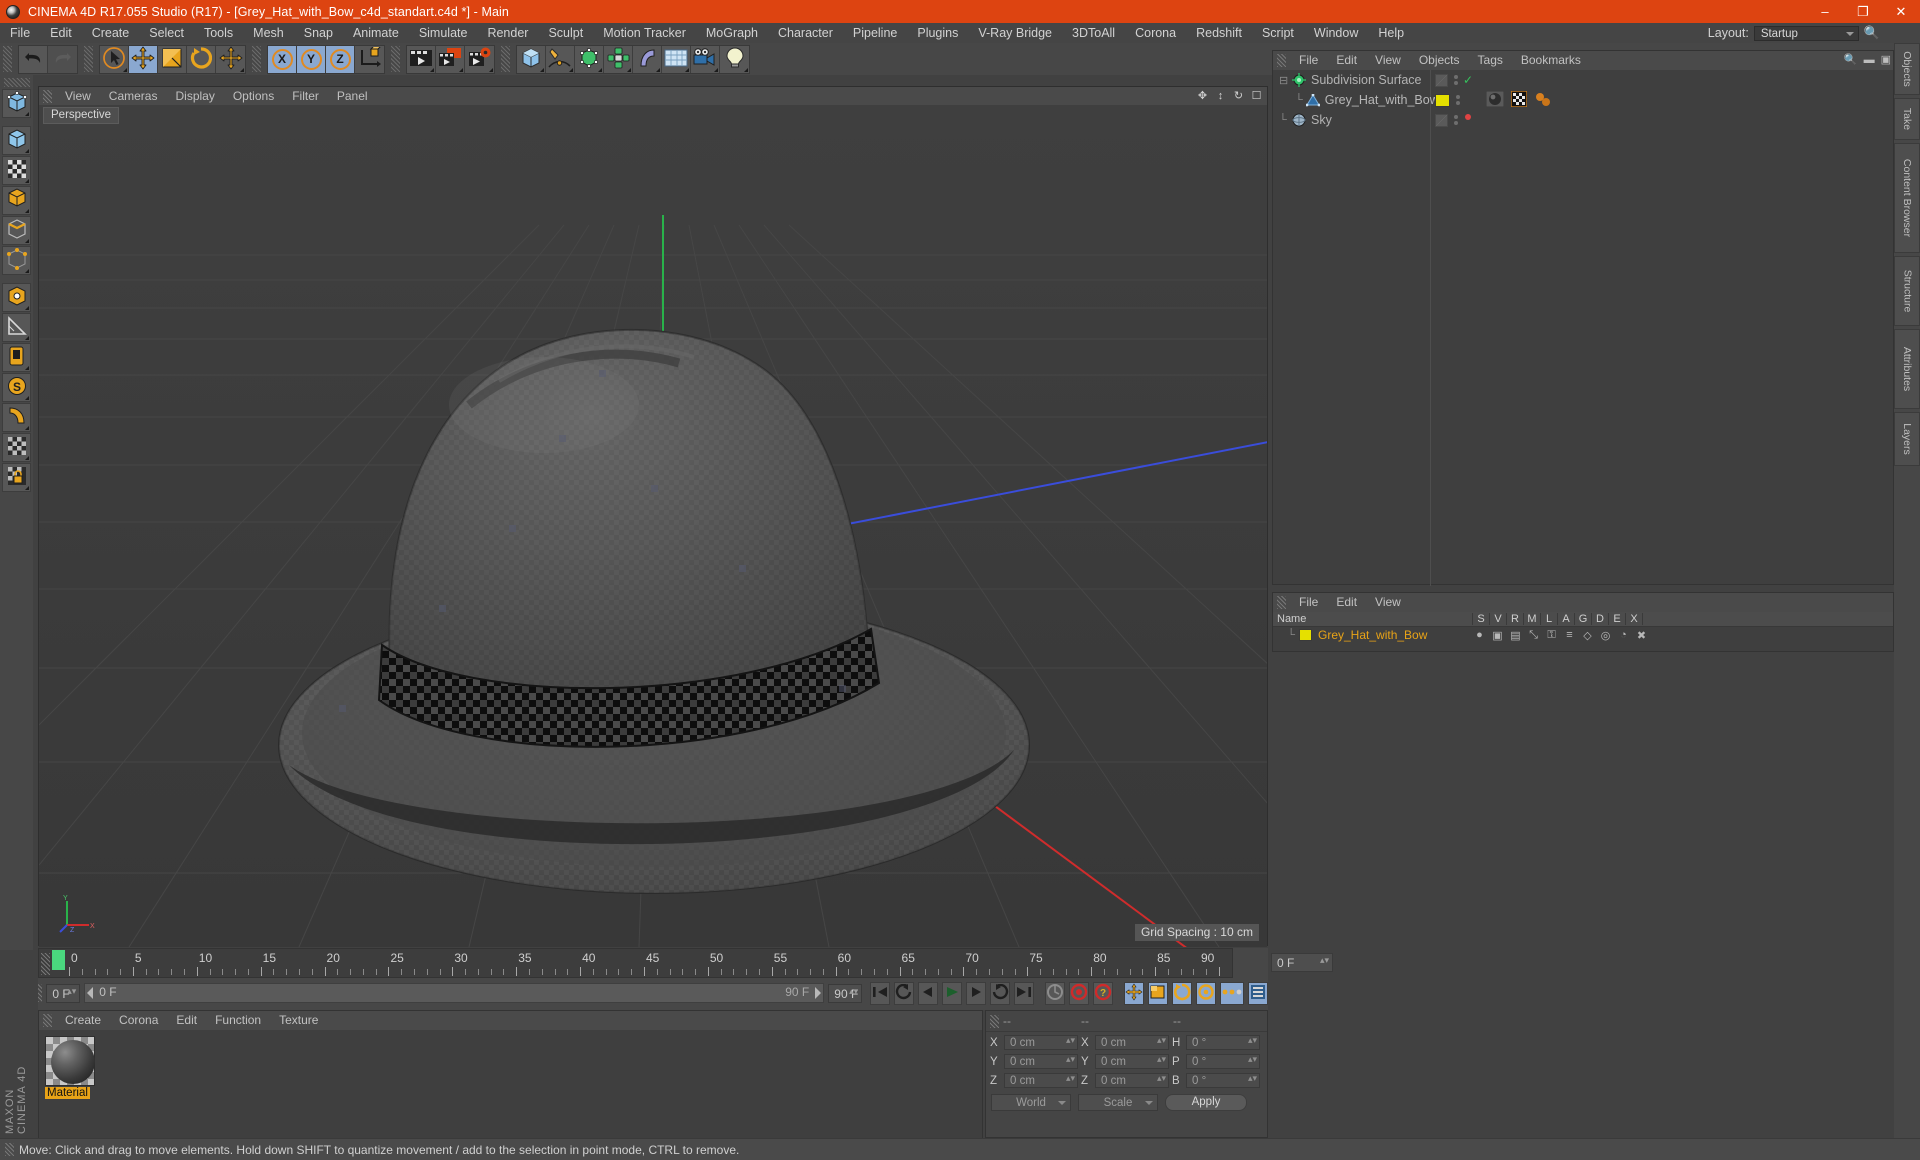 The image size is (1920, 1160). I want to click on layer-column-s: S, so click(1481, 619).